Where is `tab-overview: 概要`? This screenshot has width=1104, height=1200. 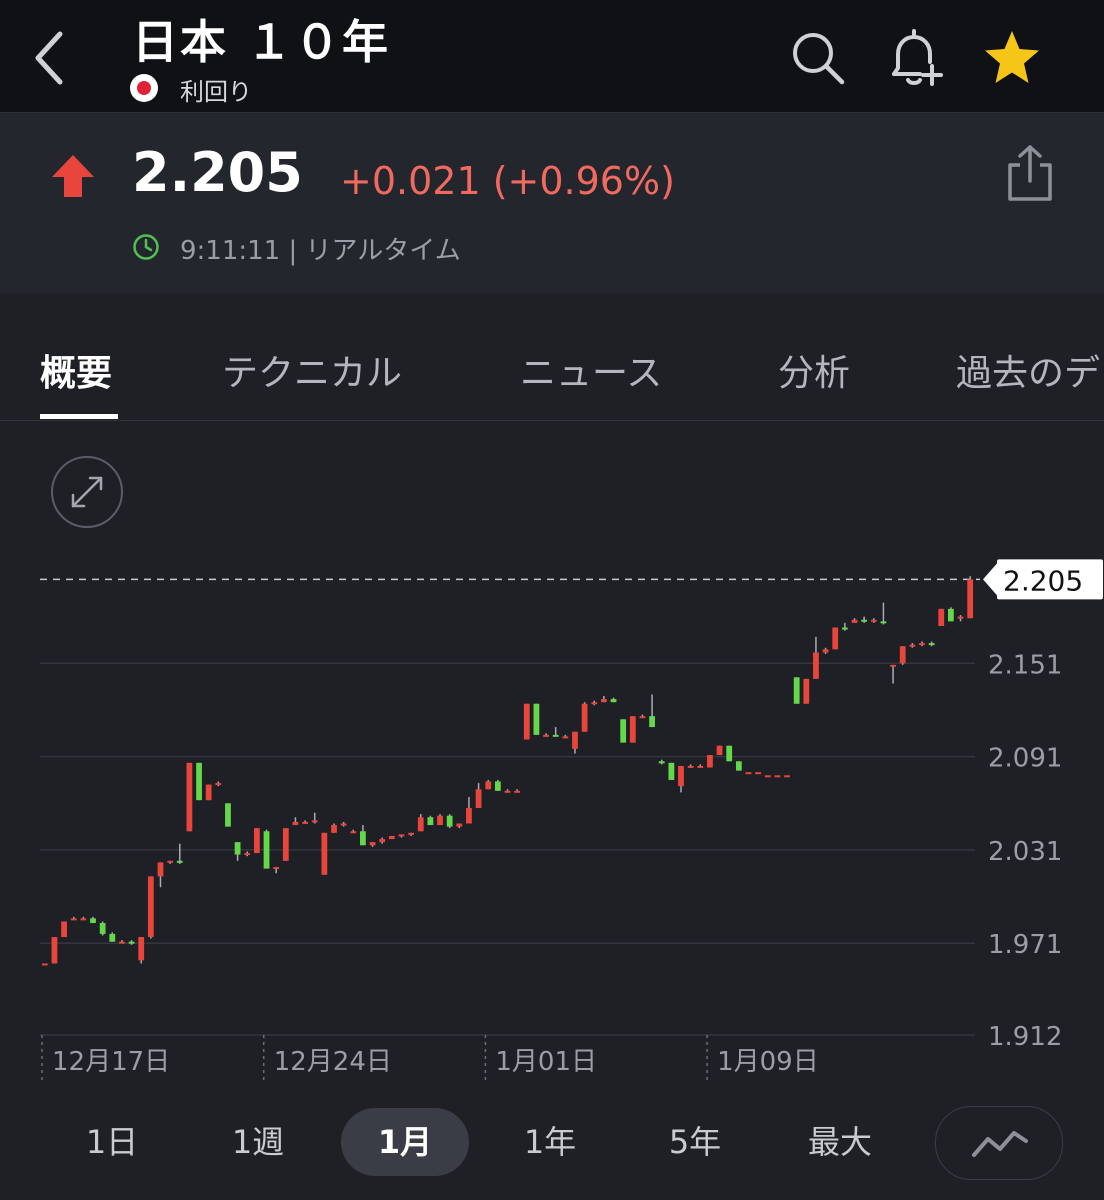 tab-overview: 概要 is located at coordinates (76, 370).